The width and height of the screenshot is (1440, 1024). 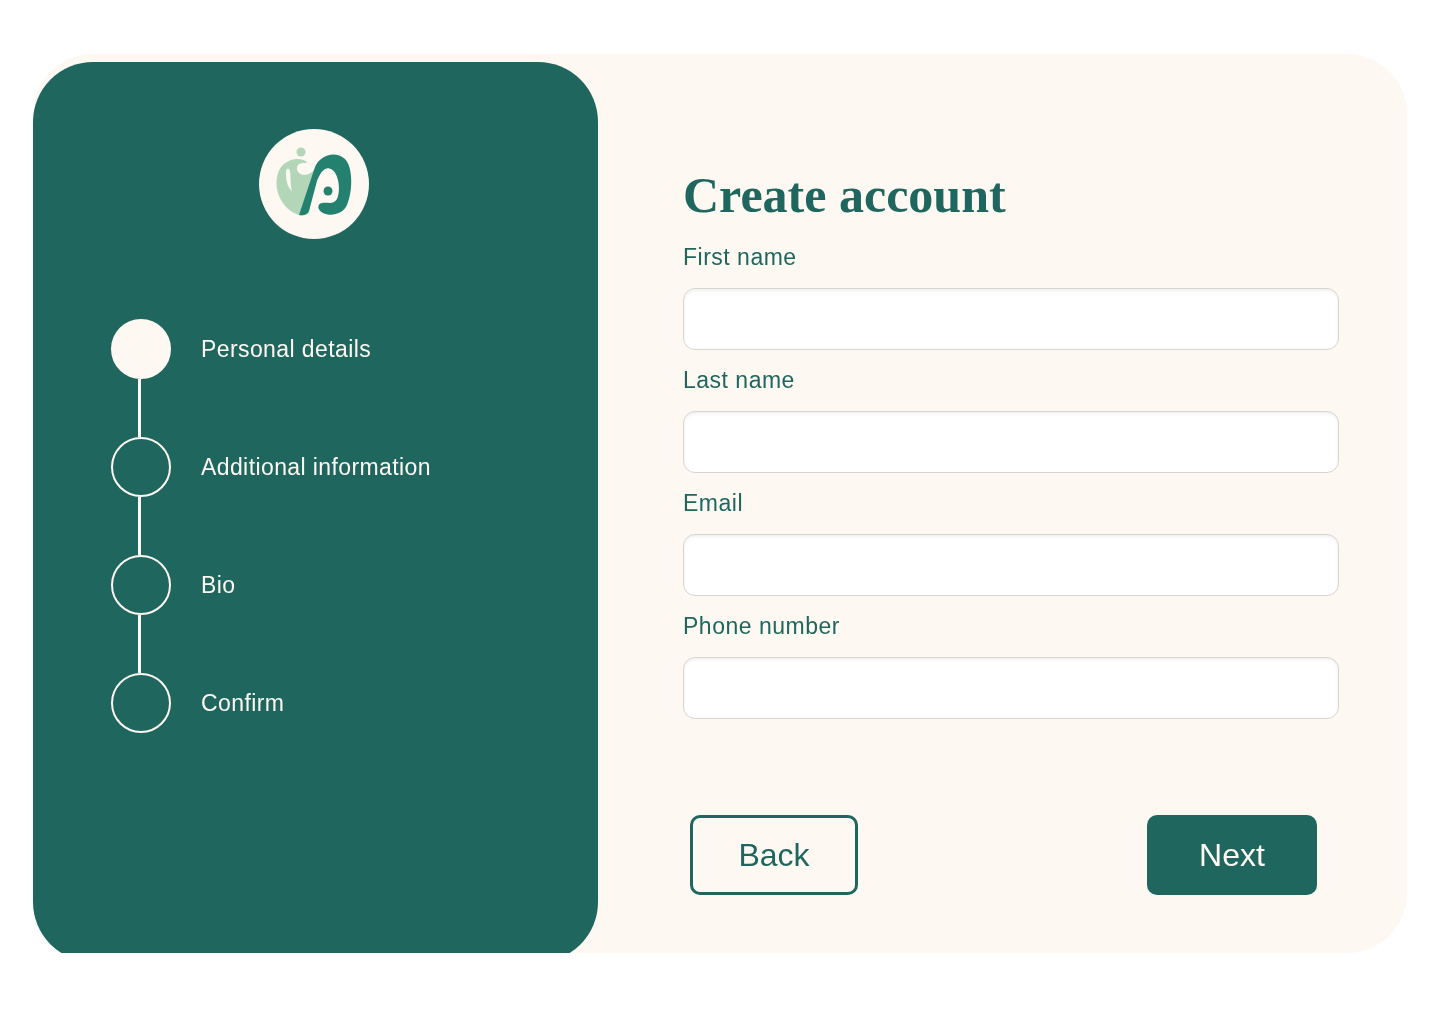 What do you see at coordinates (739, 380) in the screenshot?
I see `field-label: Last name` at bounding box center [739, 380].